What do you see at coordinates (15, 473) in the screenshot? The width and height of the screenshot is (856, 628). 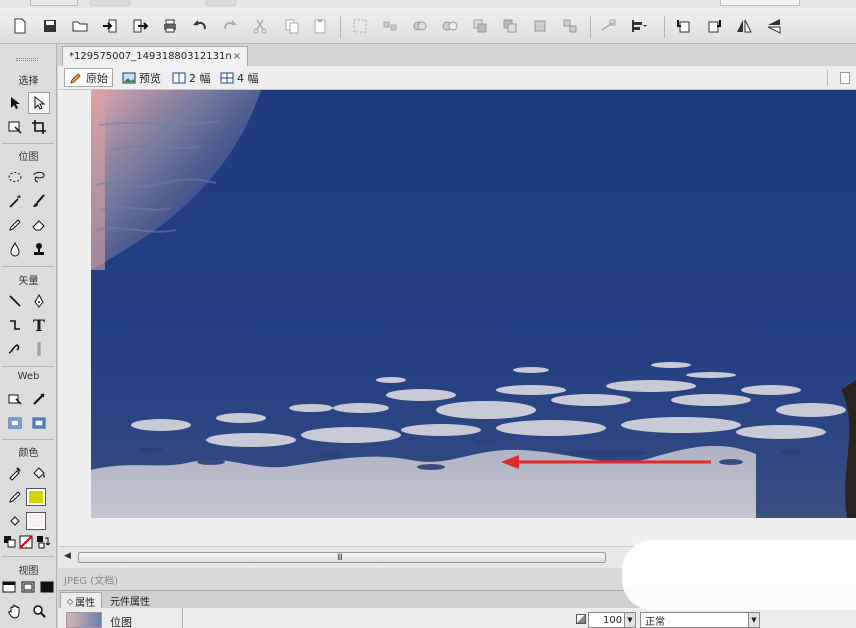 I see `eyedropper-tool-icon` at bounding box center [15, 473].